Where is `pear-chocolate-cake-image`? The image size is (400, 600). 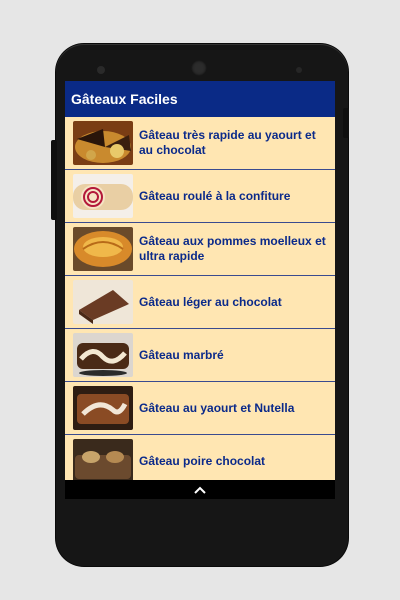 pear-chocolate-cake-image is located at coordinates (103, 459).